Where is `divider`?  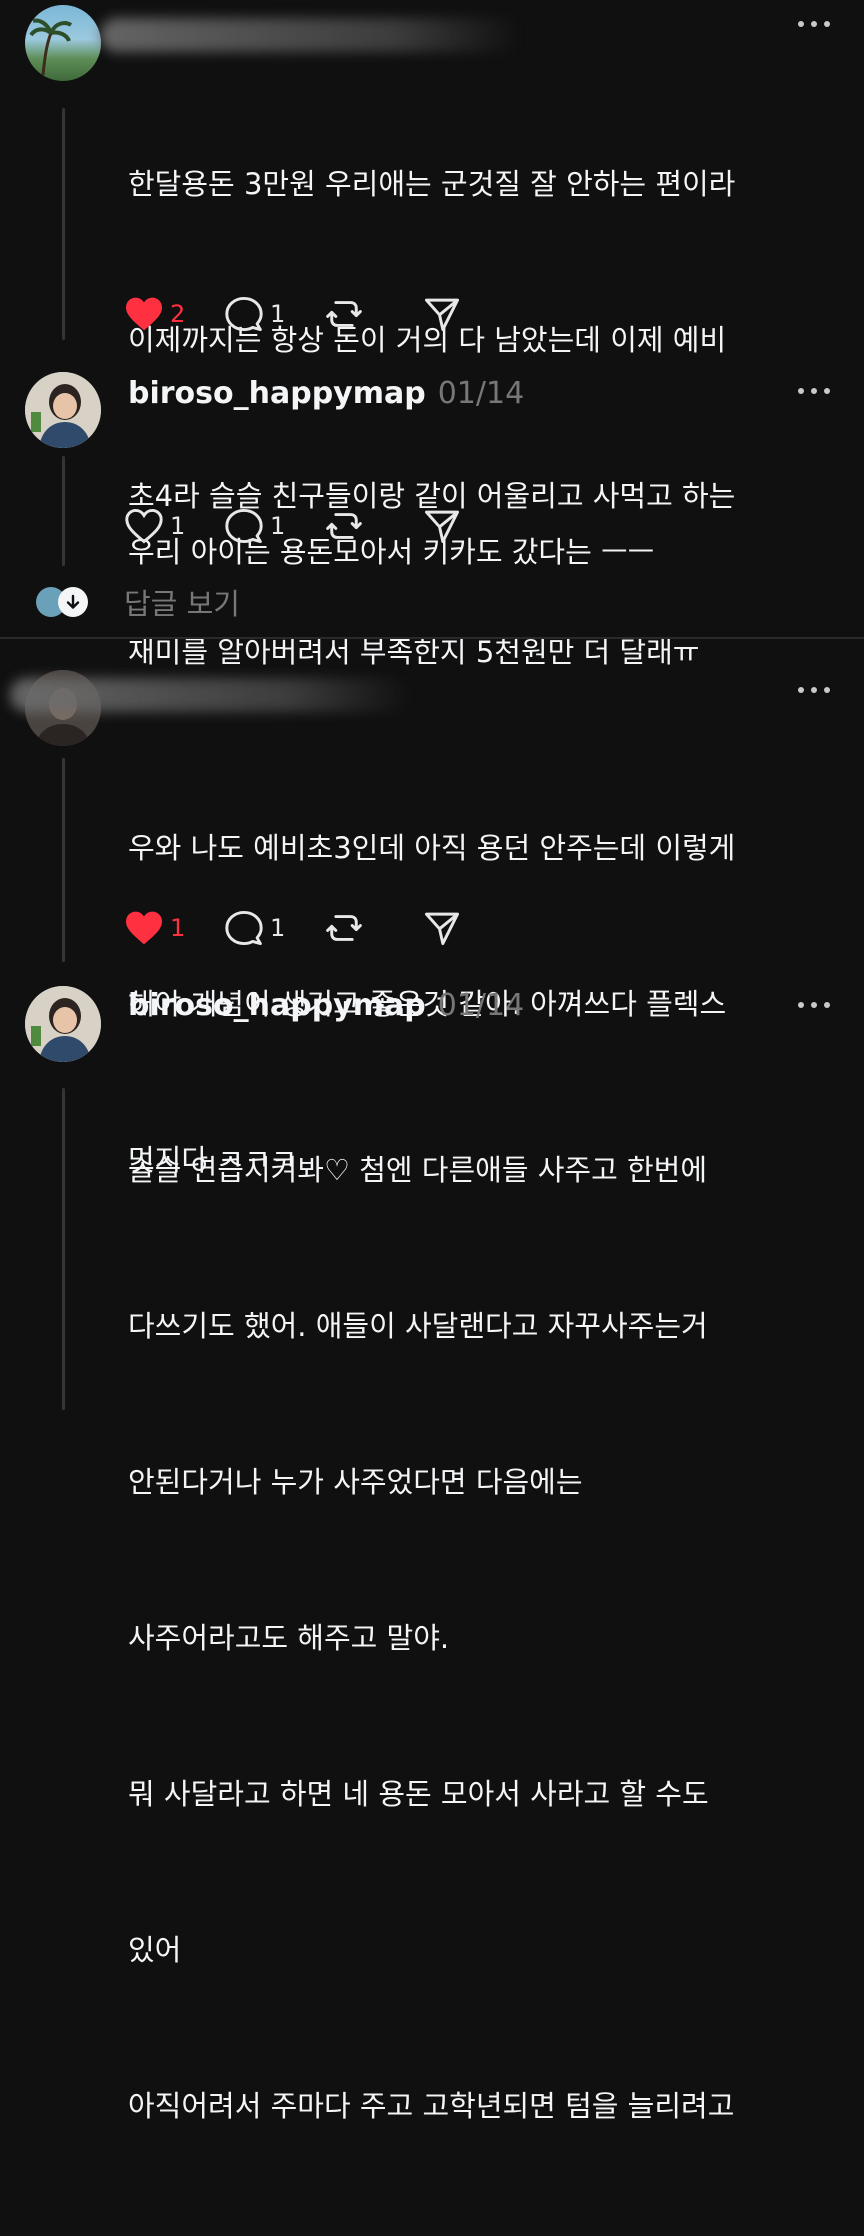
divider is located at coordinates (432, 638).